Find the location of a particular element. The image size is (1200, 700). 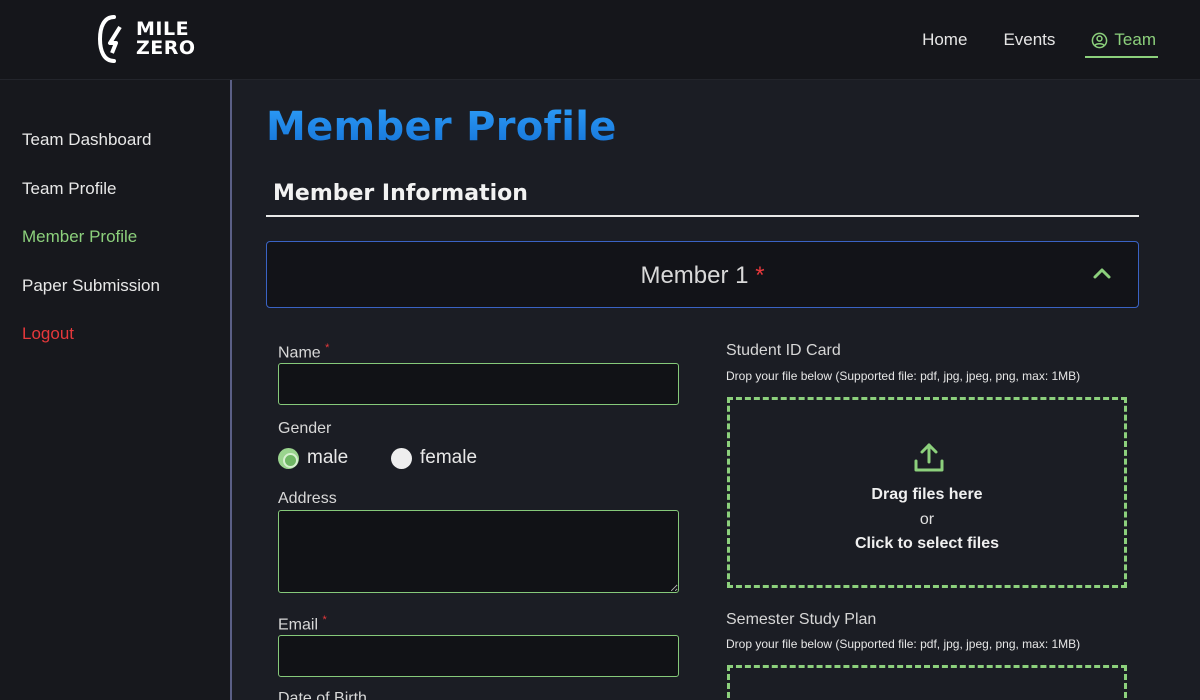

address-textarea is located at coordinates (478, 551).